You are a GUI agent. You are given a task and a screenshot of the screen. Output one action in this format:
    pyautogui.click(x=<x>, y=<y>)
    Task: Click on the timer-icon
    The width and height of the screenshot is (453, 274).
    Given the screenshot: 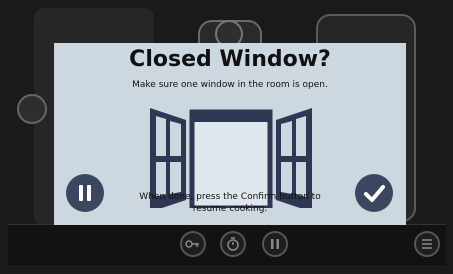 What is the action you would take?
    pyautogui.click(x=233, y=244)
    